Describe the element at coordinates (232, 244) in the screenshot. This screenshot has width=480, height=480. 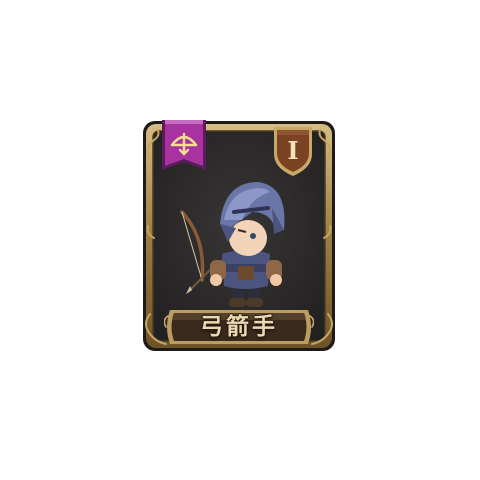
I see `archer-character` at that location.